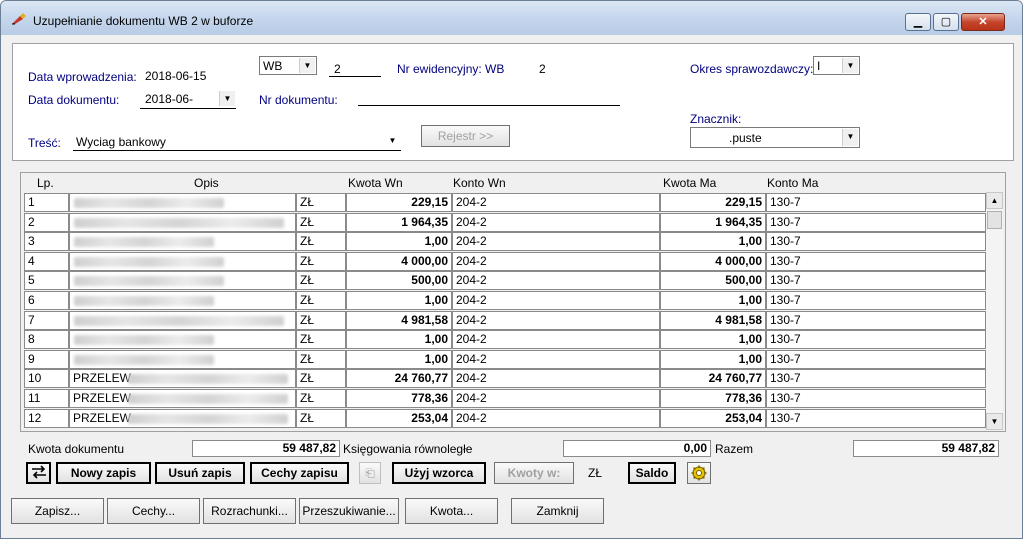 This screenshot has width=1023, height=539. I want to click on table-row: 1 ZŁ 229,15 204-2 229,15 130-7, so click(505, 202).